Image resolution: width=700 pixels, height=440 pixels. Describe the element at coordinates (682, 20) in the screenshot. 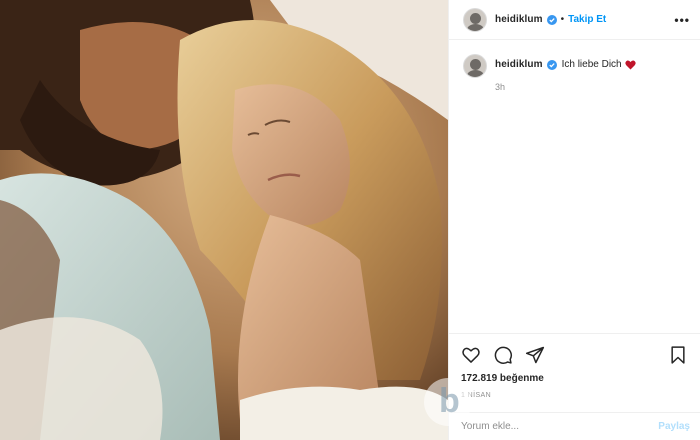

I see `more-options-icon: •••` at that location.